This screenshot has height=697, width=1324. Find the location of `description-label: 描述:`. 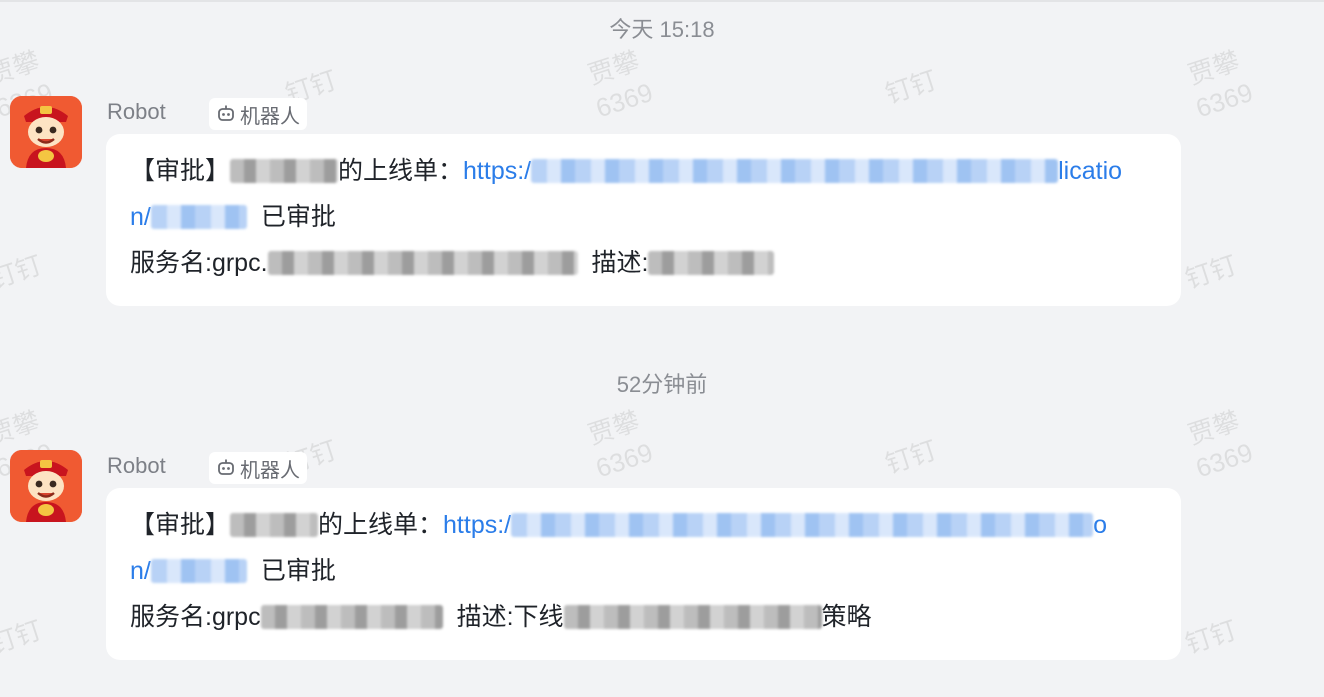

description-label: 描述: is located at coordinates (620, 263).